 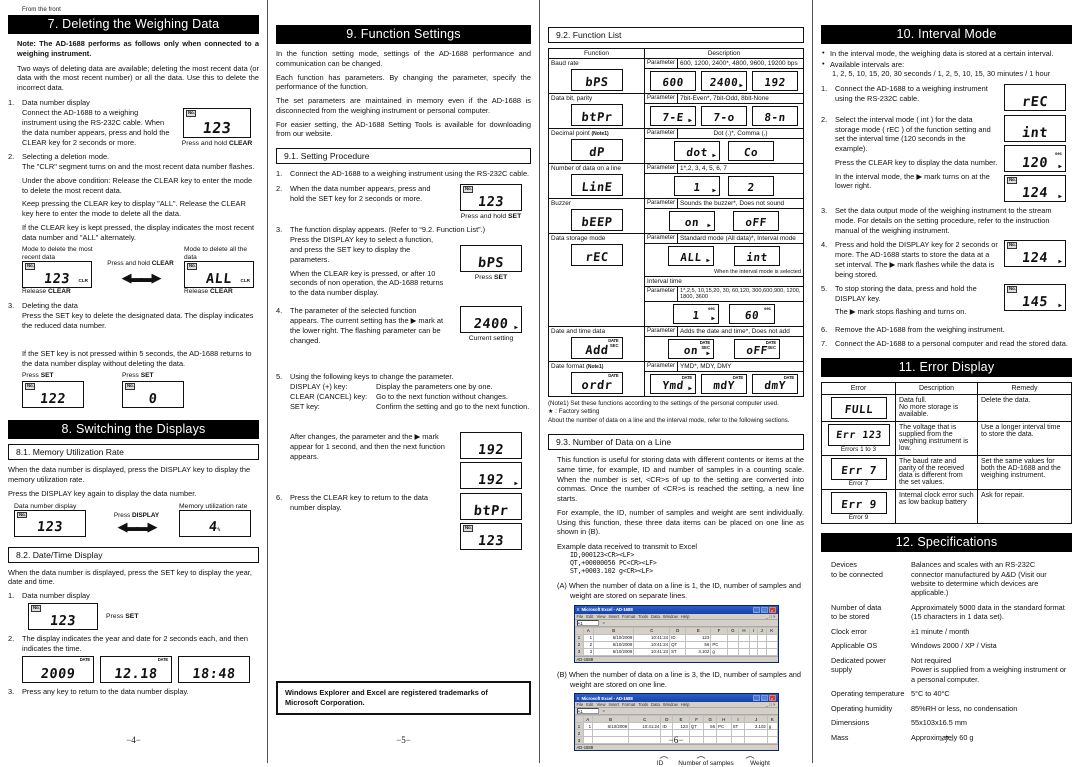 I want to click on row-header: 3, so click(x=579, y=651).